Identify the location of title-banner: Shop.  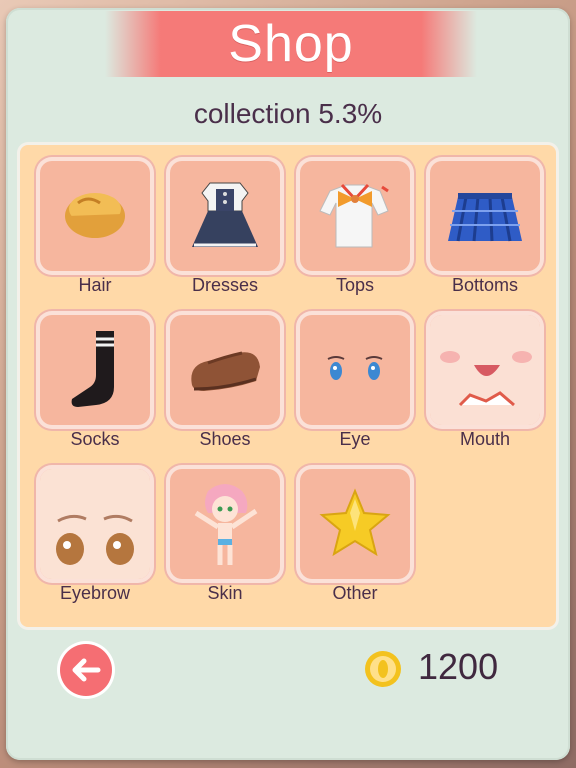
(291, 44).